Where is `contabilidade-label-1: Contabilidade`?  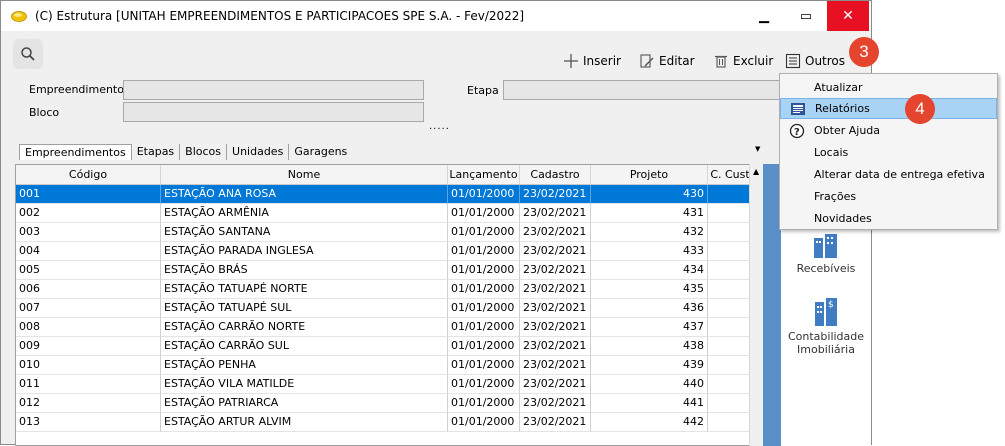 contabilidade-label-1: Contabilidade is located at coordinates (826, 336).